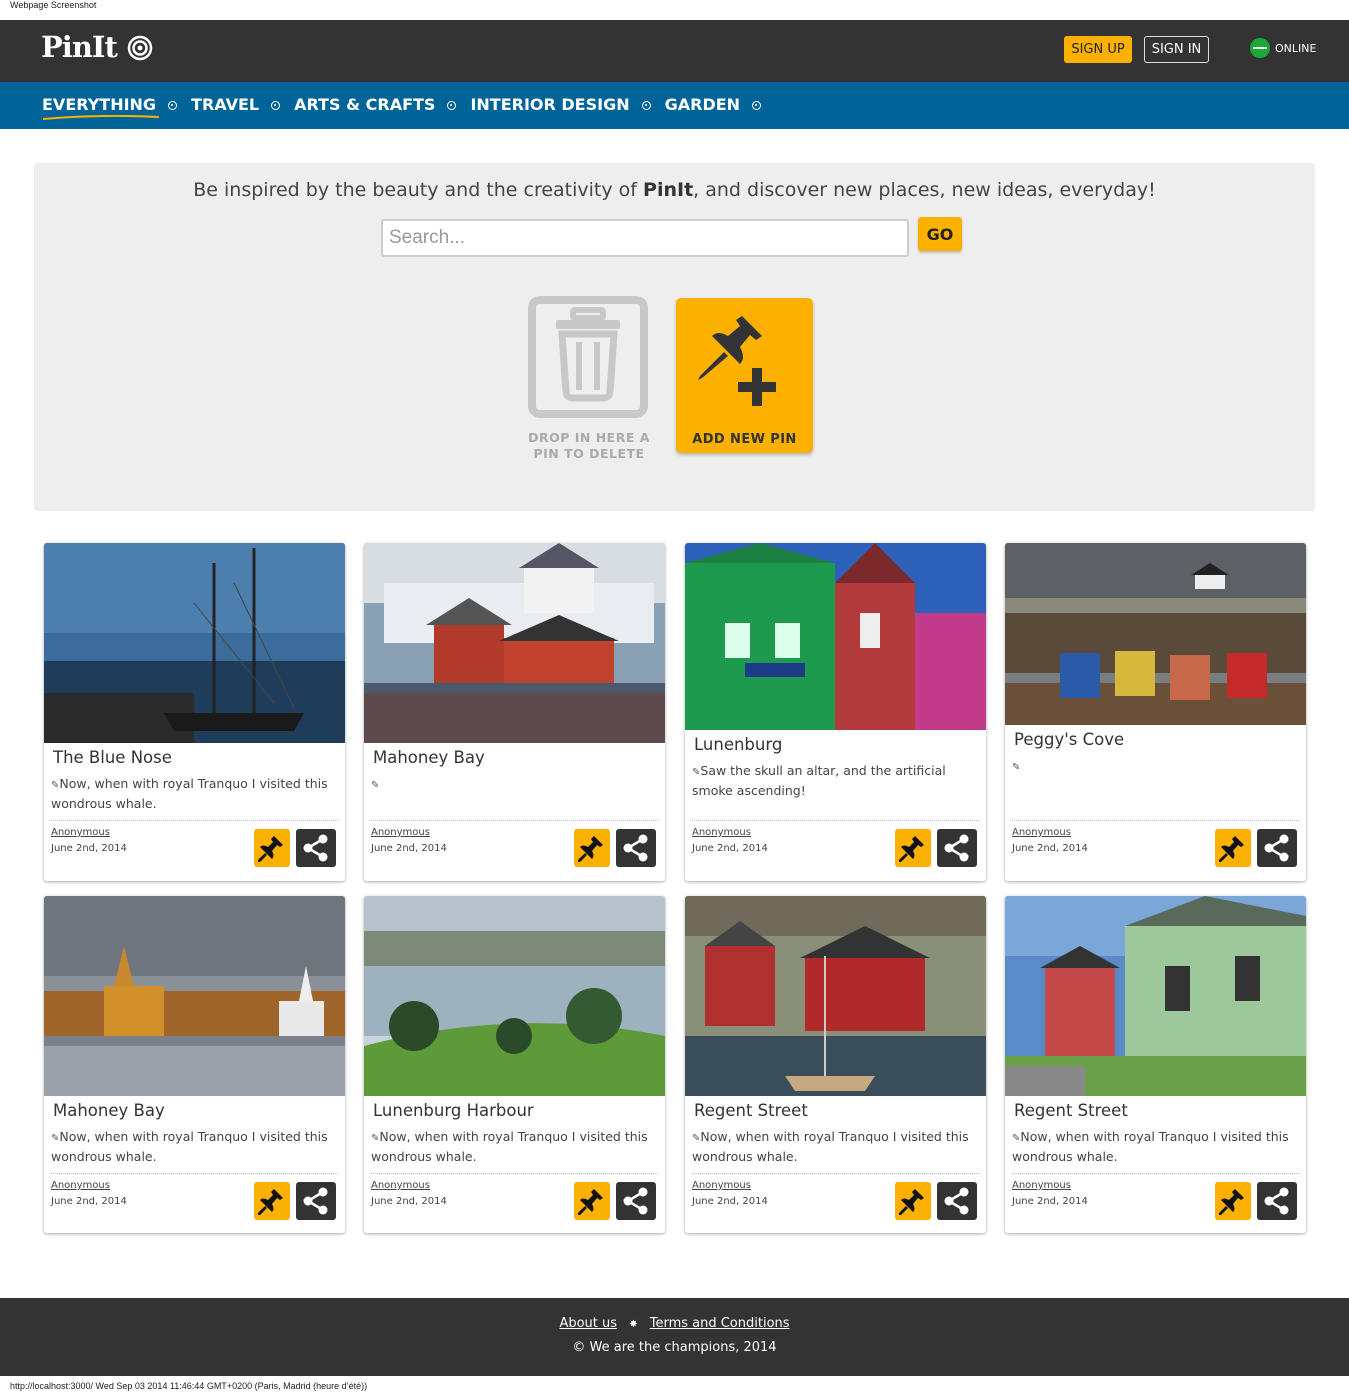 This screenshot has height=1392, width=1349. I want to click on pin-card: Mahoney Bay ✎ Anonymous June 2nd, 2014, so click(514, 712).